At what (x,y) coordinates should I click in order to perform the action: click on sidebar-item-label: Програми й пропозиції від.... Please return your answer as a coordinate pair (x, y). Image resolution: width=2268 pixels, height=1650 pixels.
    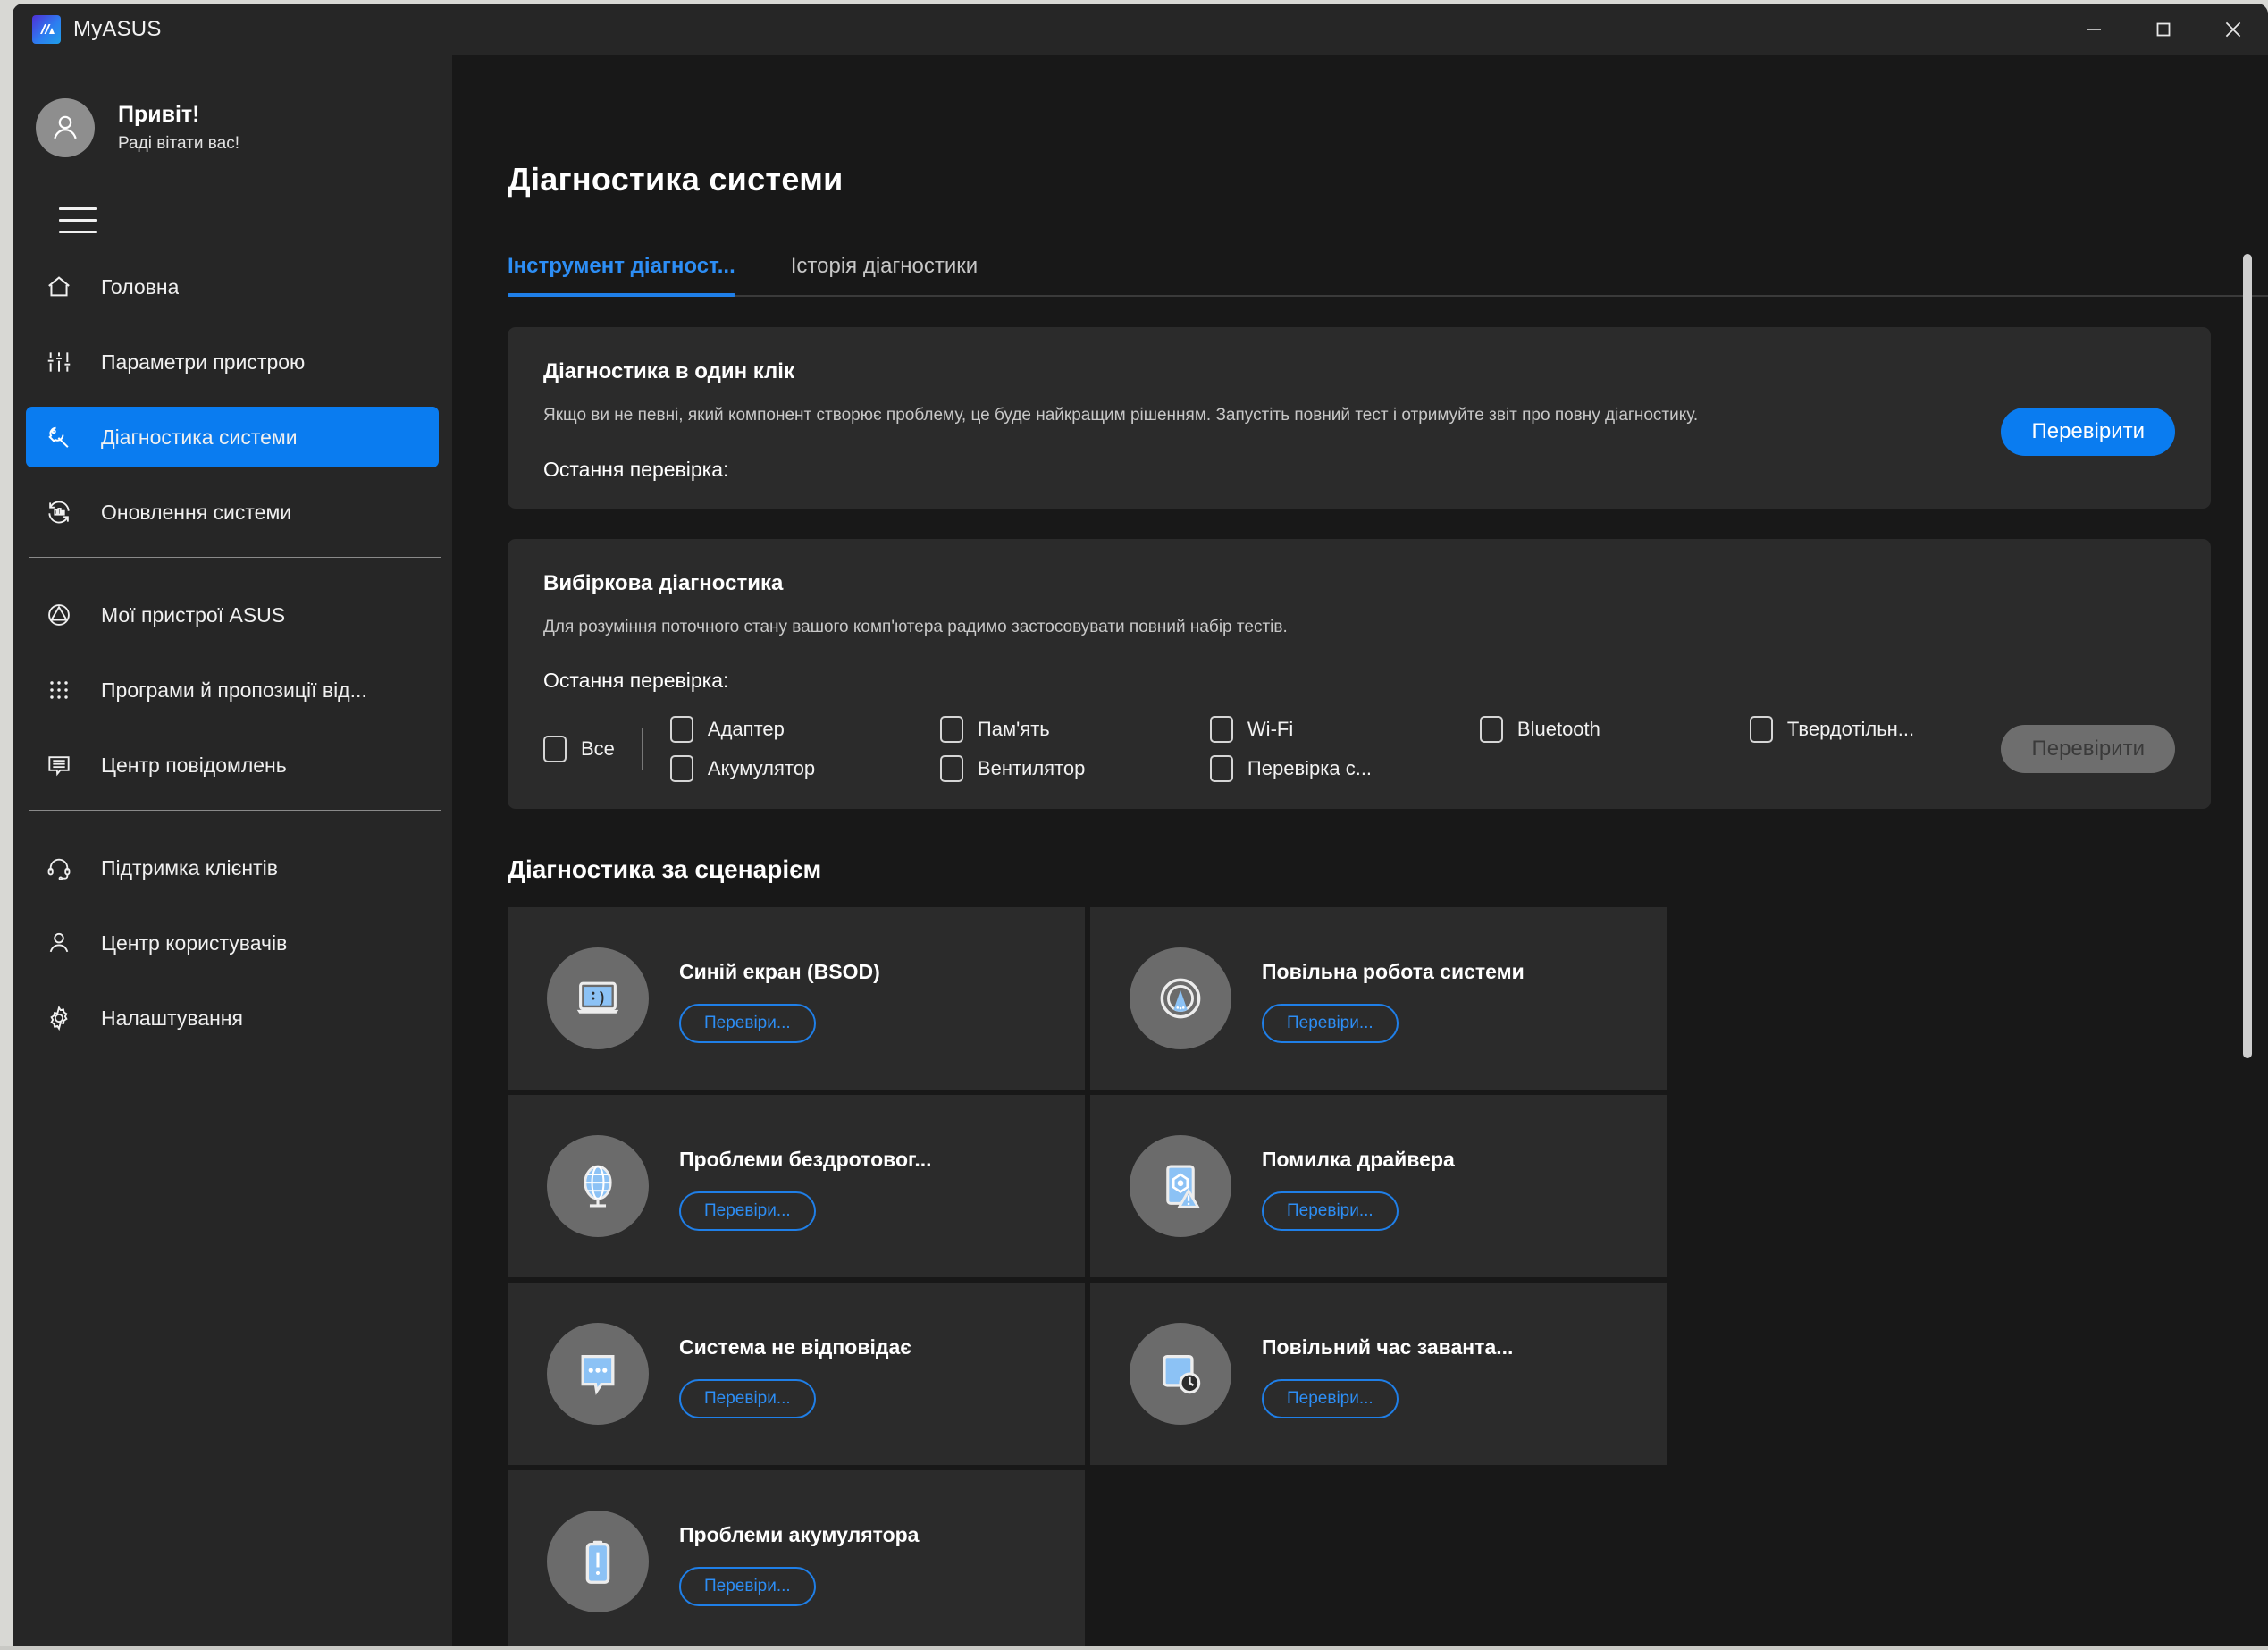
    Looking at the image, I should click on (234, 690).